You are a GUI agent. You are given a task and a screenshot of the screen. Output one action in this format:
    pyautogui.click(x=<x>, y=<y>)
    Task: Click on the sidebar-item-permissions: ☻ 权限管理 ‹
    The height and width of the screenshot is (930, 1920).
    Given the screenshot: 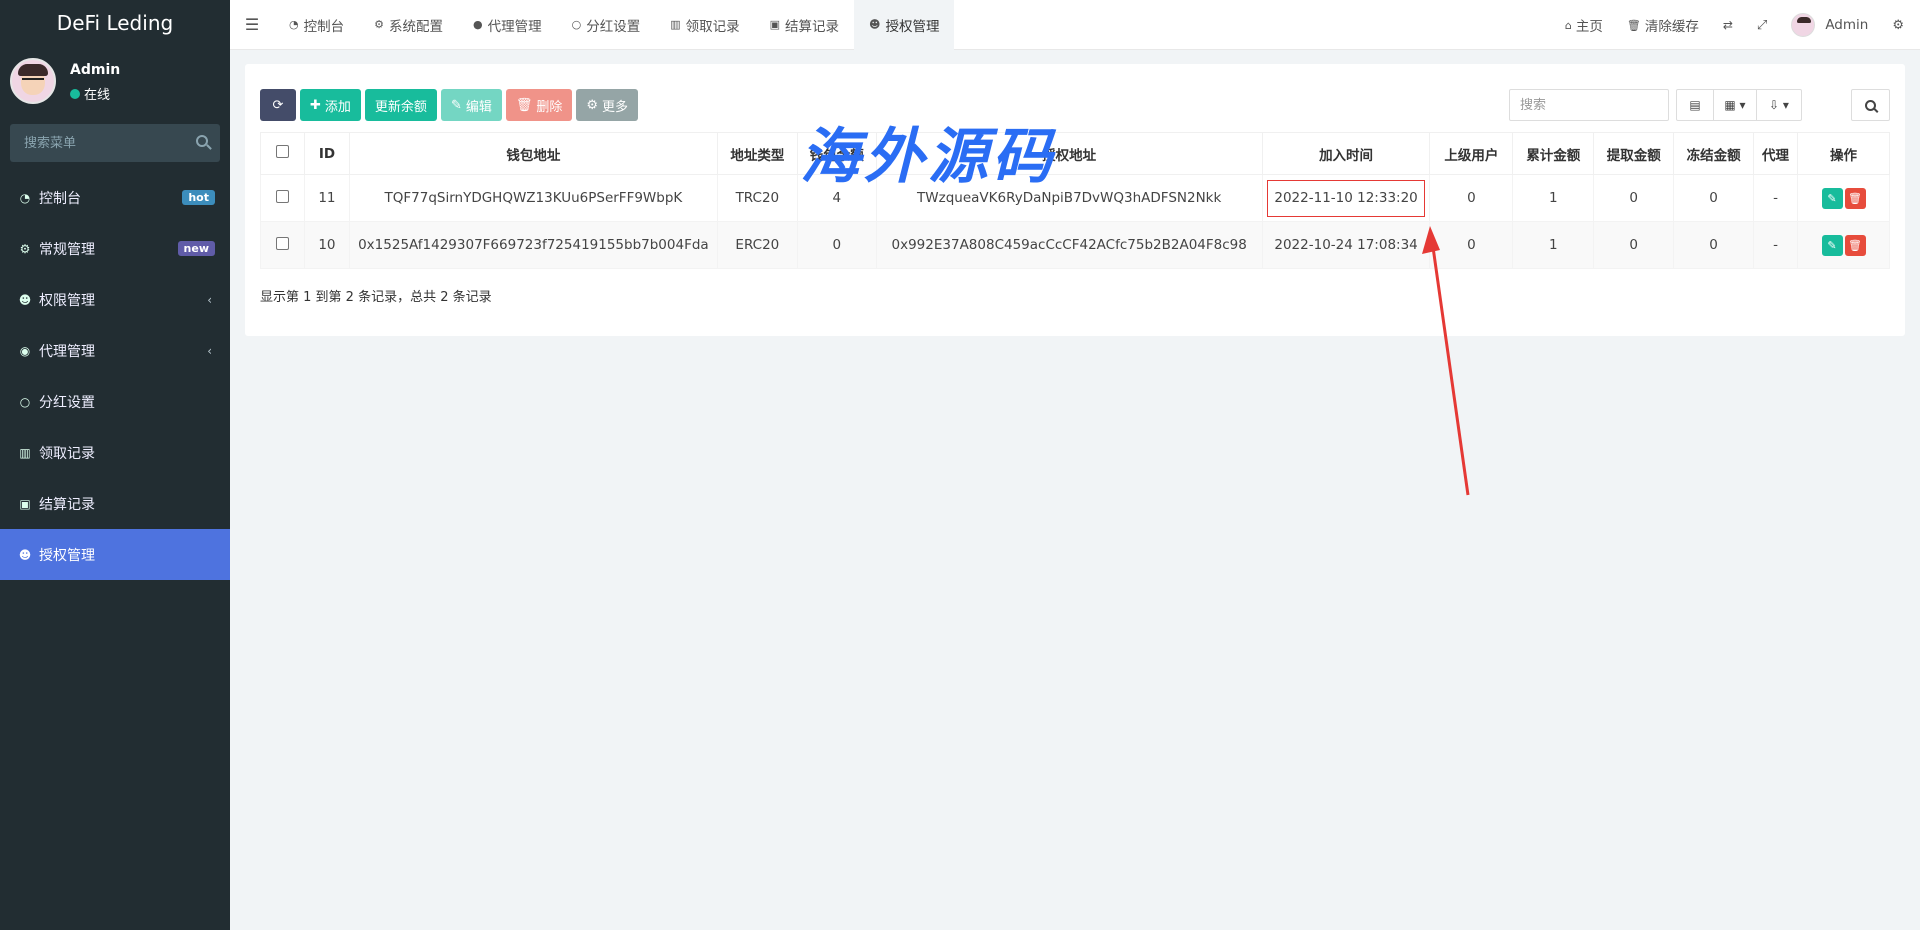 What is the action you would take?
    pyautogui.click(x=115, y=299)
    